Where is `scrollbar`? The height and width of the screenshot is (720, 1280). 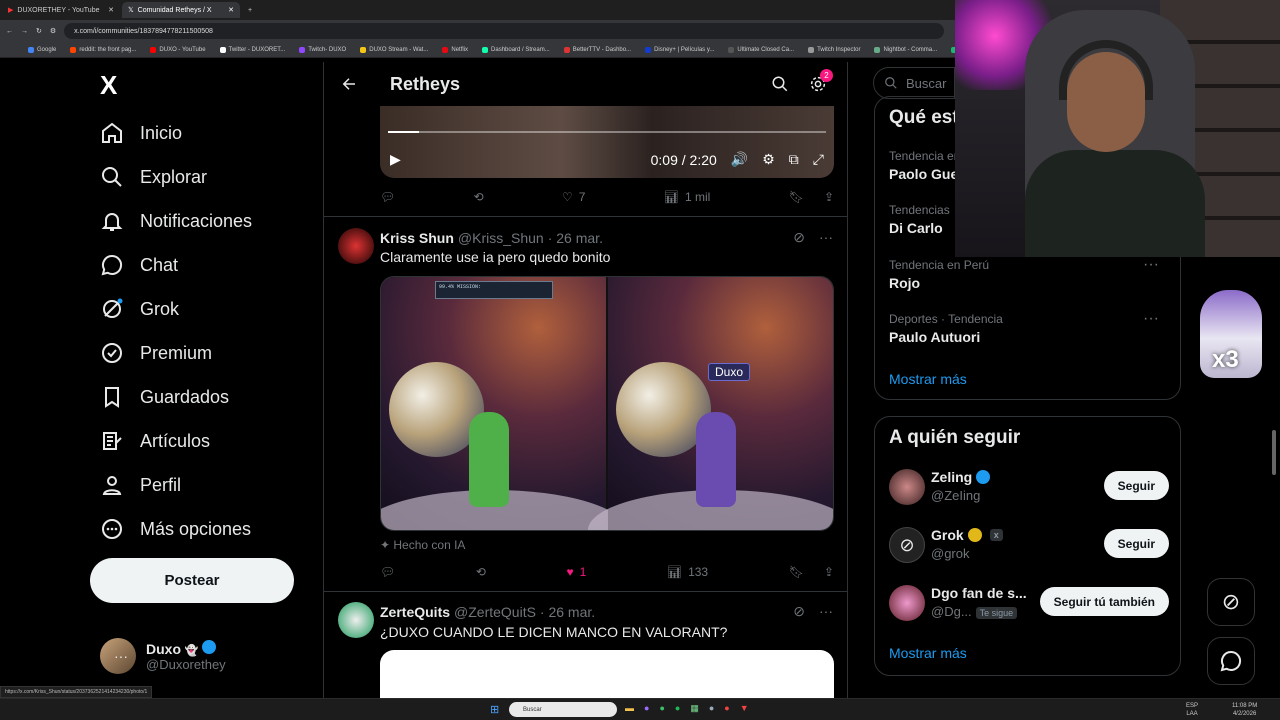
scrollbar is located at coordinates (1274, 452).